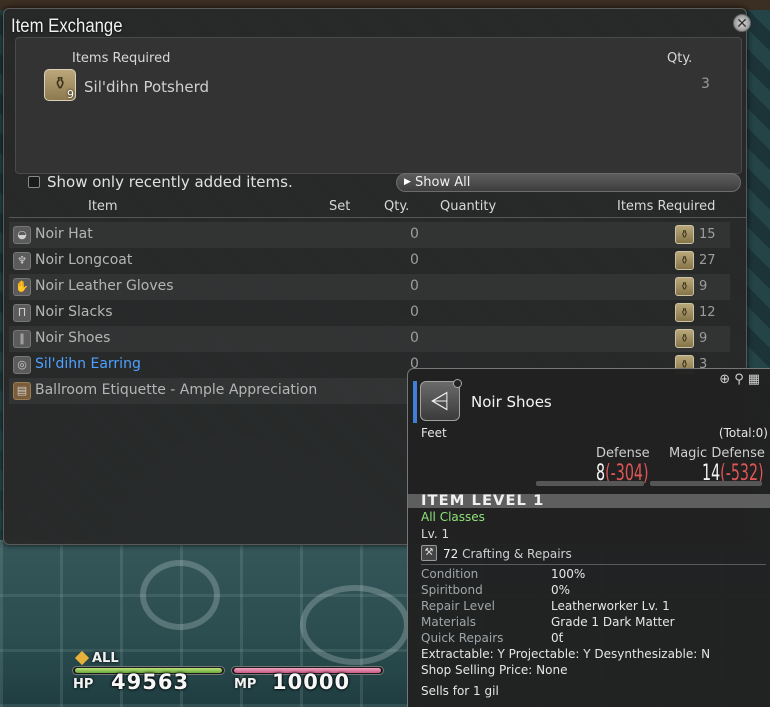 Image resolution: width=770 pixels, height=707 pixels. Describe the element at coordinates (150, 682) in the screenshot. I see `hp-value: 49563` at that location.